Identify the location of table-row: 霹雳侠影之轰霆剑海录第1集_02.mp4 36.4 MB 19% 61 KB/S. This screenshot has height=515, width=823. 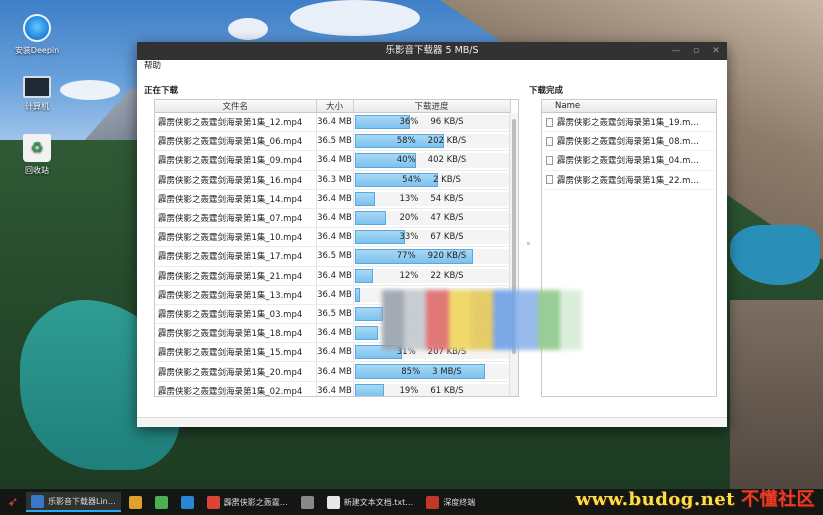
(333, 388).